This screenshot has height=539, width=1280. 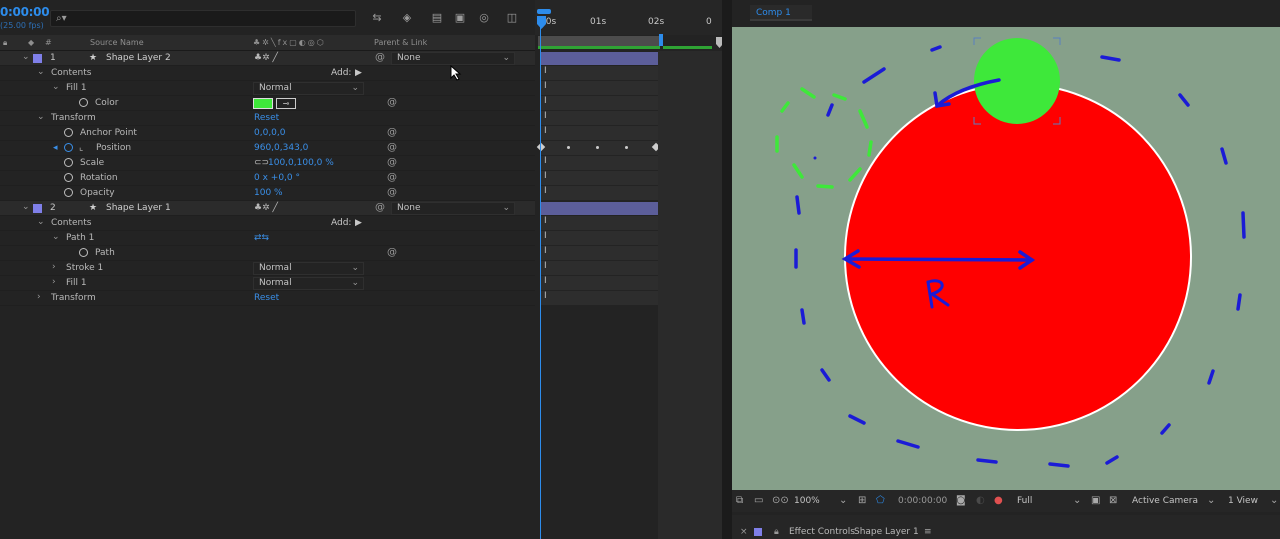 I want to click on fill-row: › Fill 1 Normal ⌄, so click(x=267, y=283).